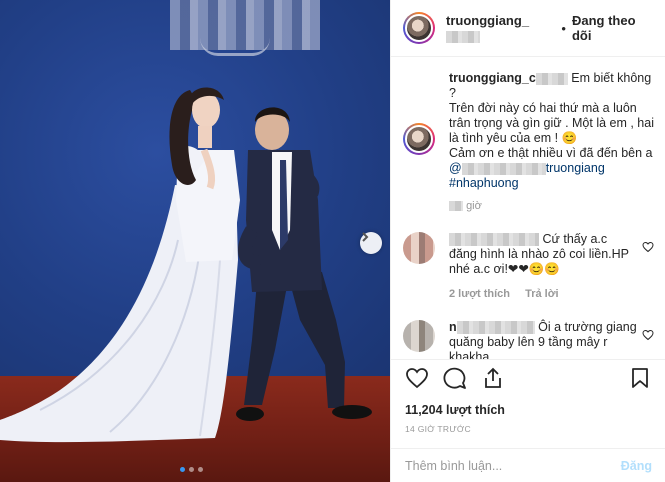 The height and width of the screenshot is (482, 665). Describe the element at coordinates (419, 139) in the screenshot. I see `caption-avatar` at that location.